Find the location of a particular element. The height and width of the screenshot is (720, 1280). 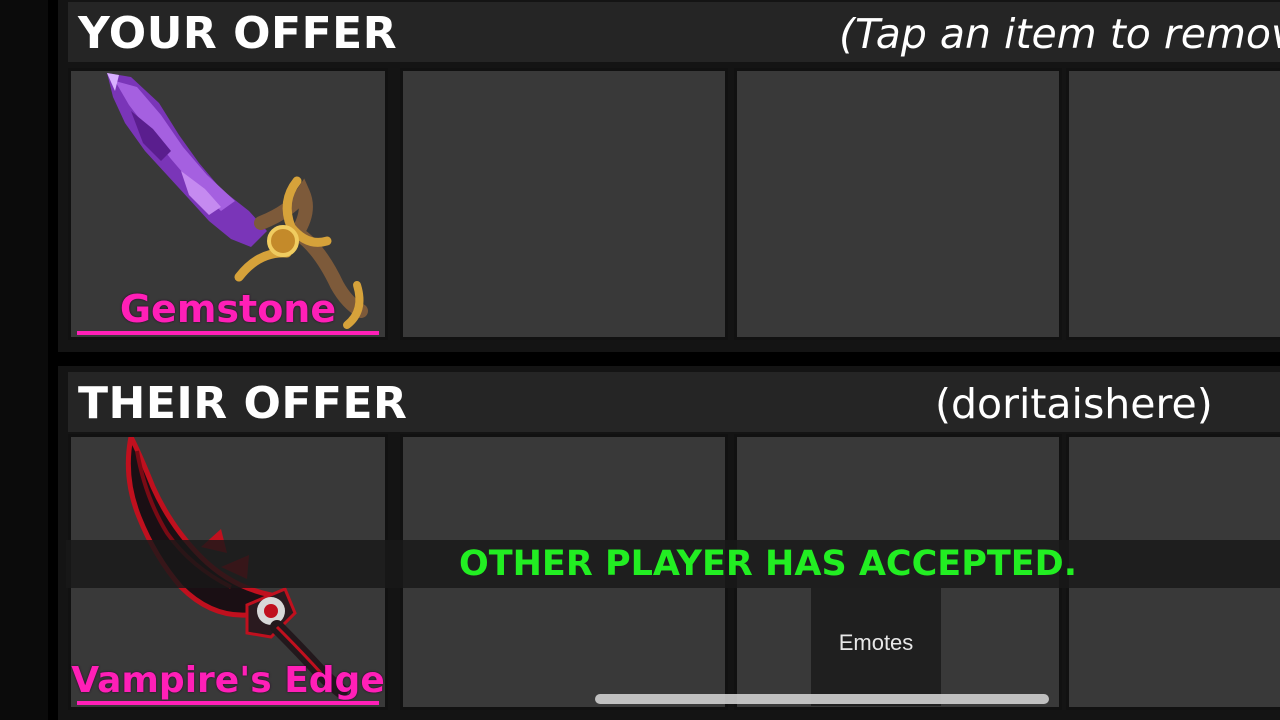

their-player-name: (doritaishere) is located at coordinates (1074, 404).